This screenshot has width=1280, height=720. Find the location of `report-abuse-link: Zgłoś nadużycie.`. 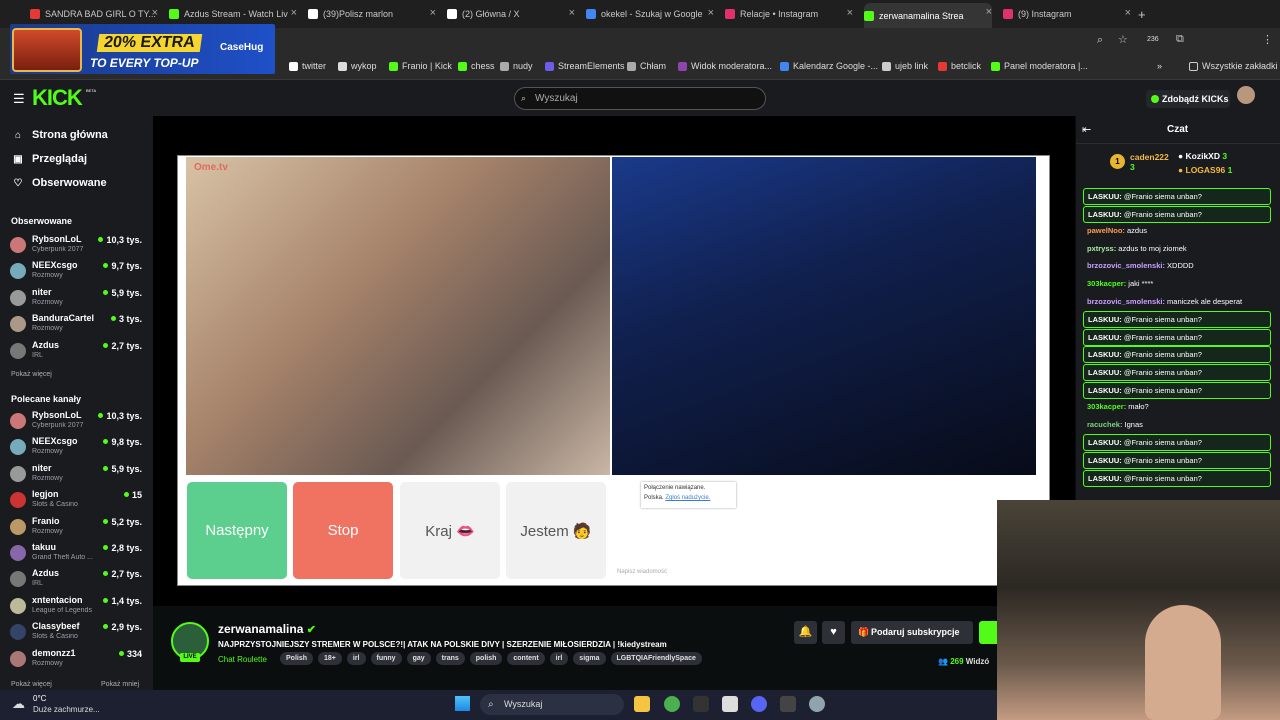

report-abuse-link: Zgłoś nadużycie. is located at coordinates (687, 498).